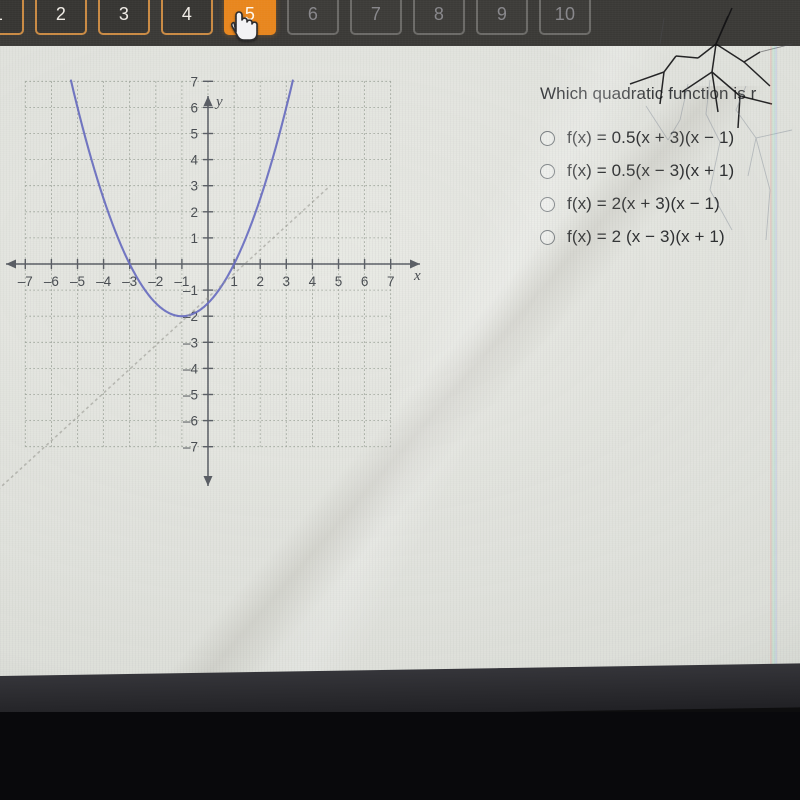 This screenshot has height=800, width=800. What do you see at coordinates (25, 281) in the screenshot?
I see `x-tick-label: –7` at bounding box center [25, 281].